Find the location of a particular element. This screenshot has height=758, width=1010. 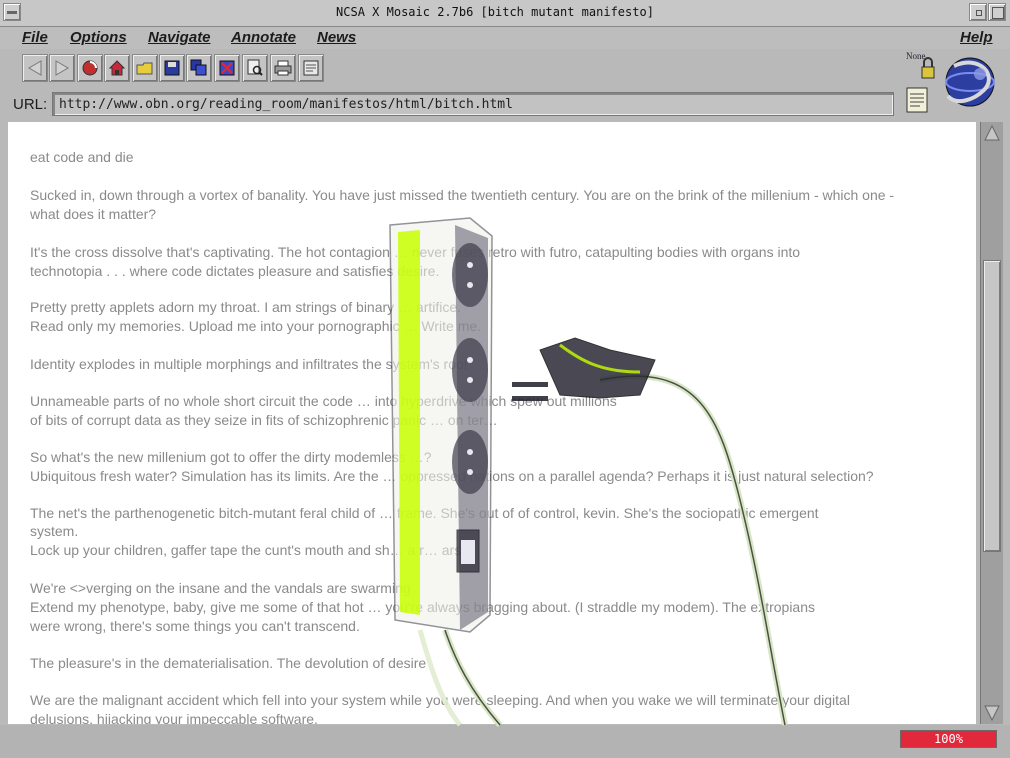

close-window-button is located at coordinates (227, 68).